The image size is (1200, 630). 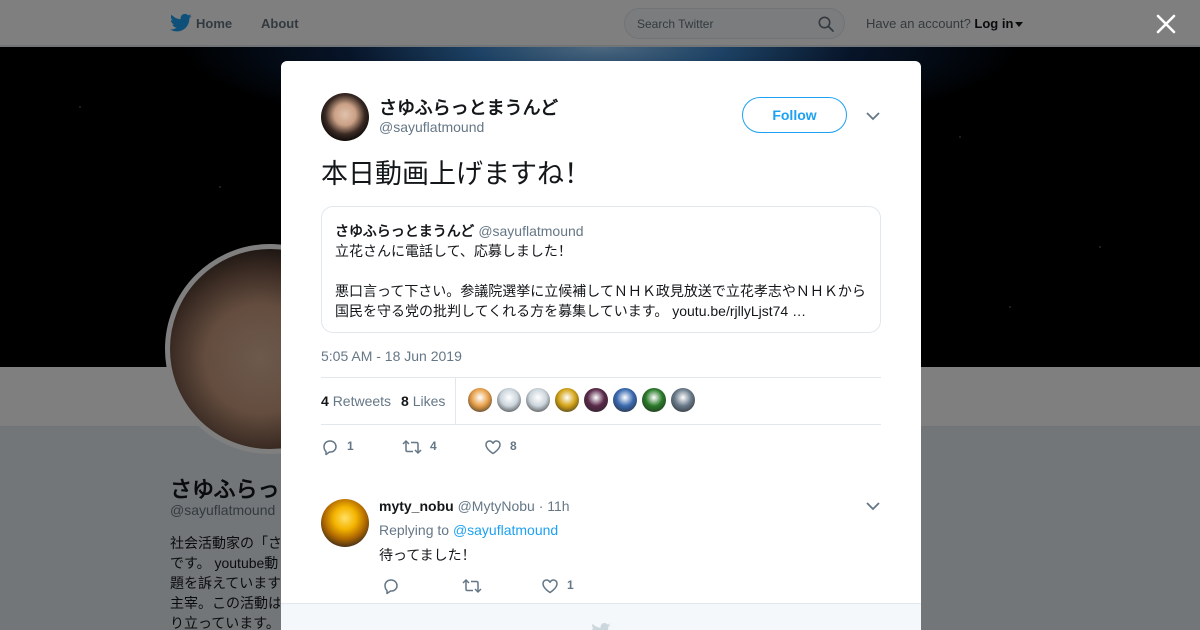 I want to click on reply-count: 1, so click(x=350, y=446).